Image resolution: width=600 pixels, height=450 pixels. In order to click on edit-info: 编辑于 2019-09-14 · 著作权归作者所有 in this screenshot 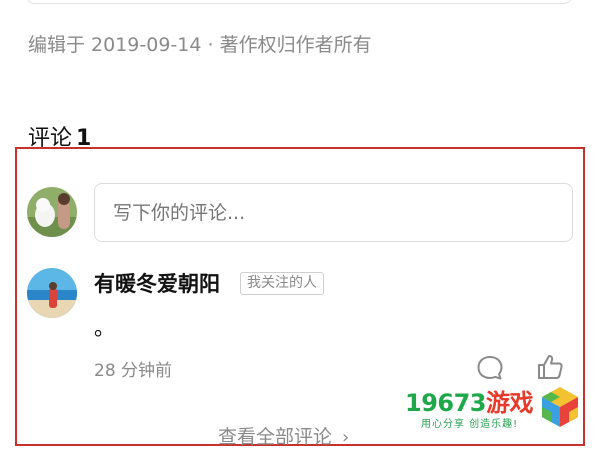, I will do `click(200, 45)`.